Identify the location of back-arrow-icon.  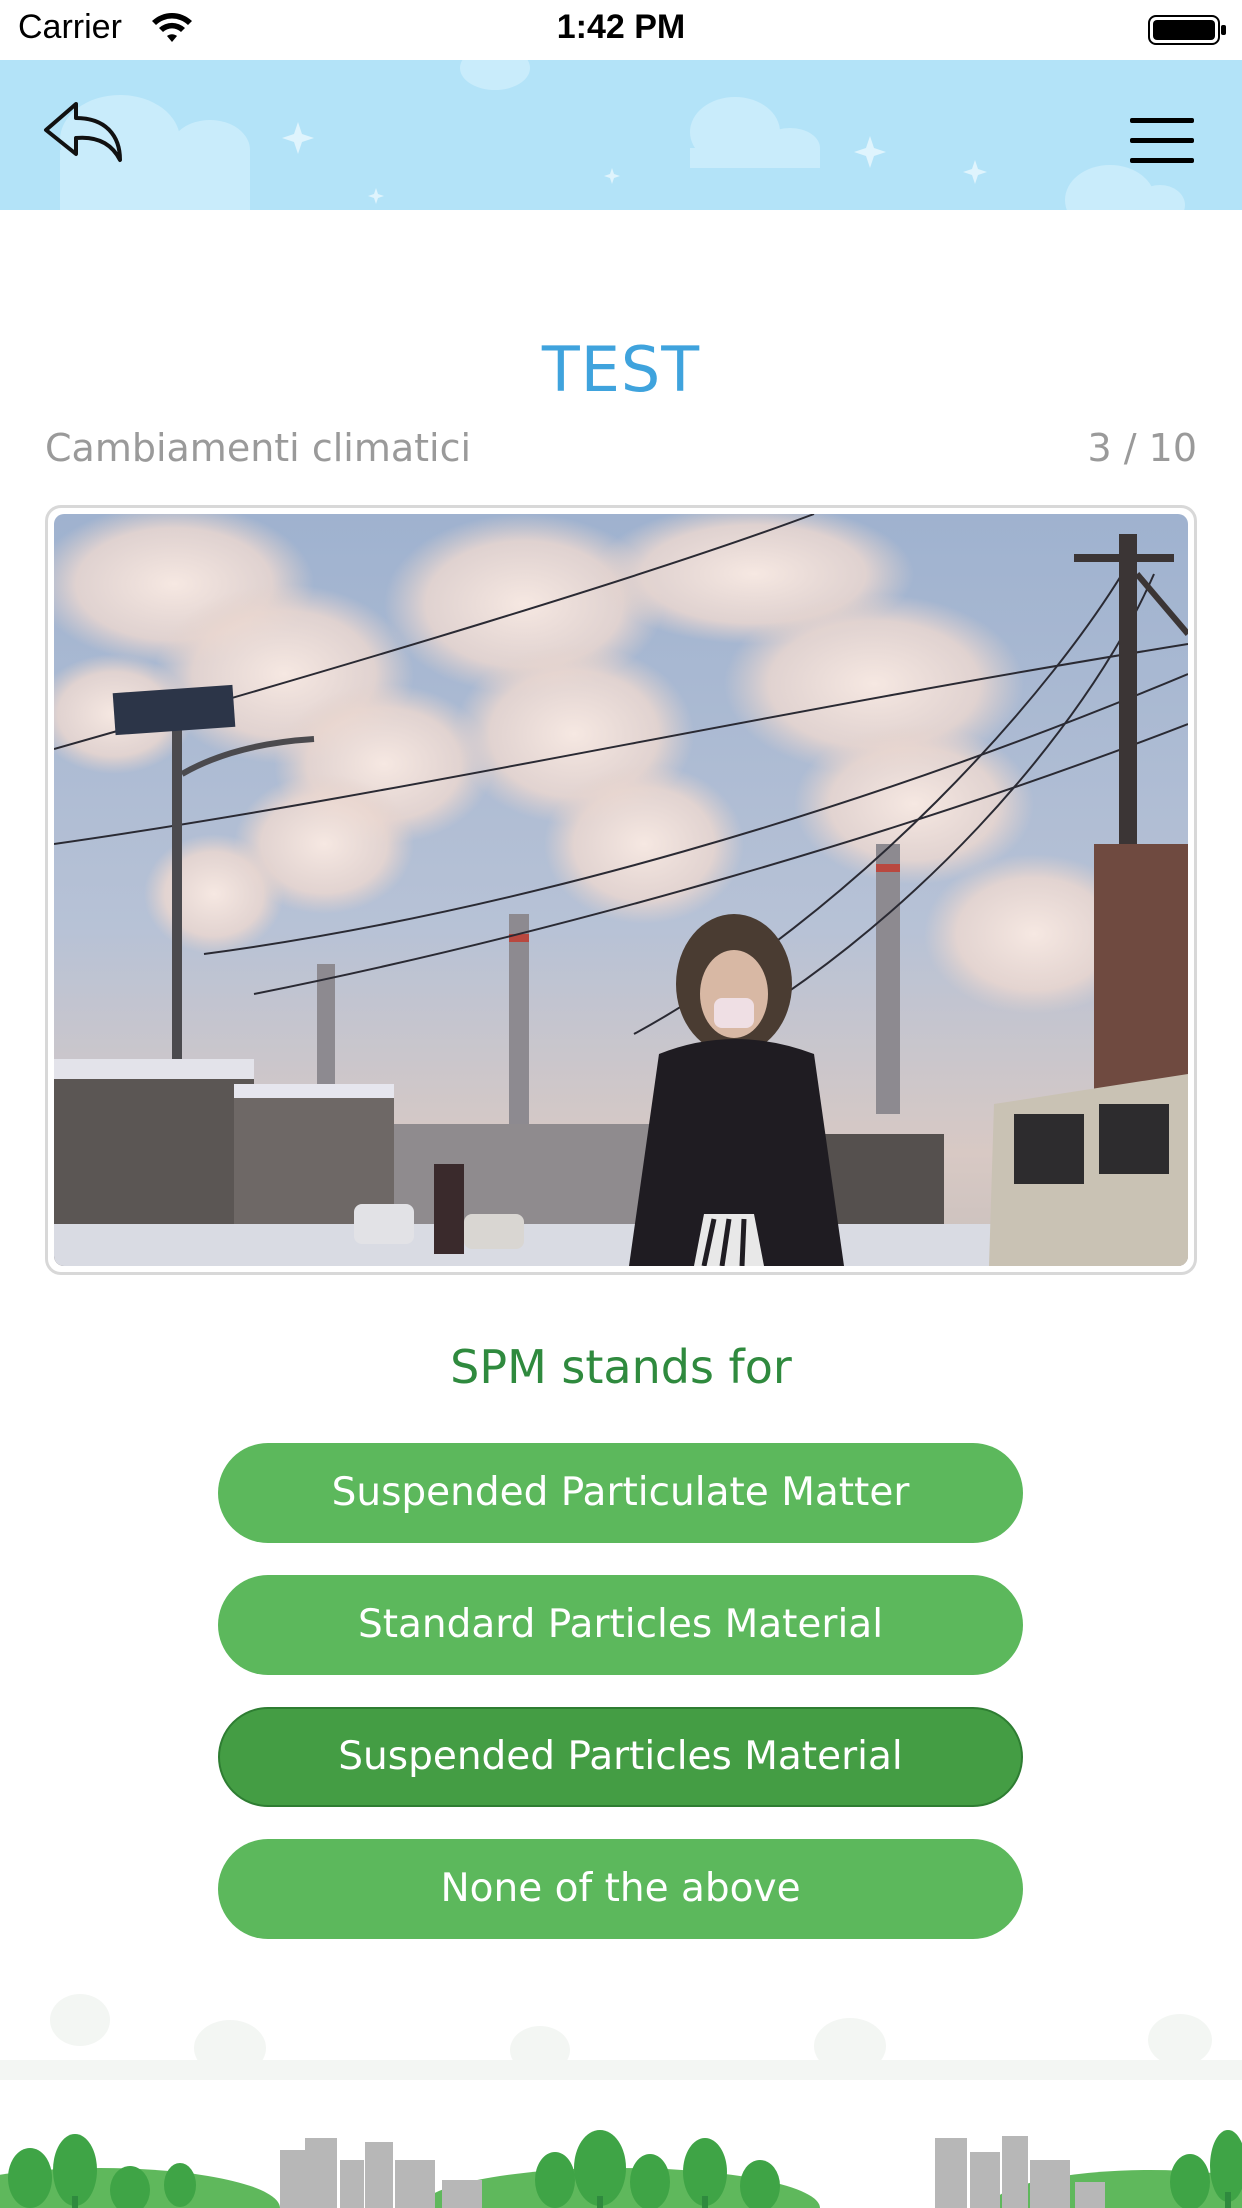
(85, 131).